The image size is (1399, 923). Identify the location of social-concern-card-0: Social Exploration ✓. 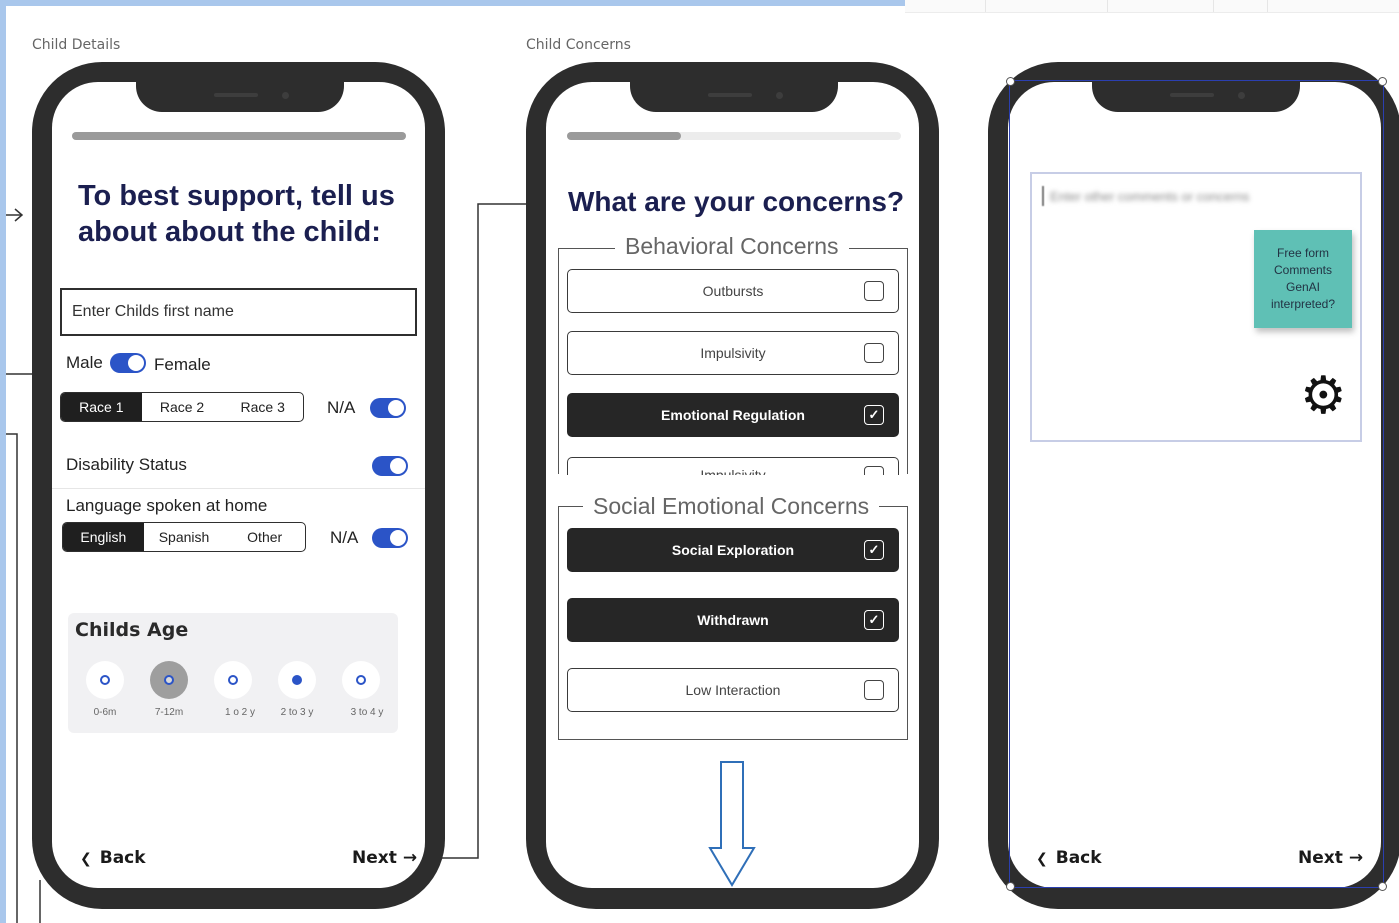
(733, 550).